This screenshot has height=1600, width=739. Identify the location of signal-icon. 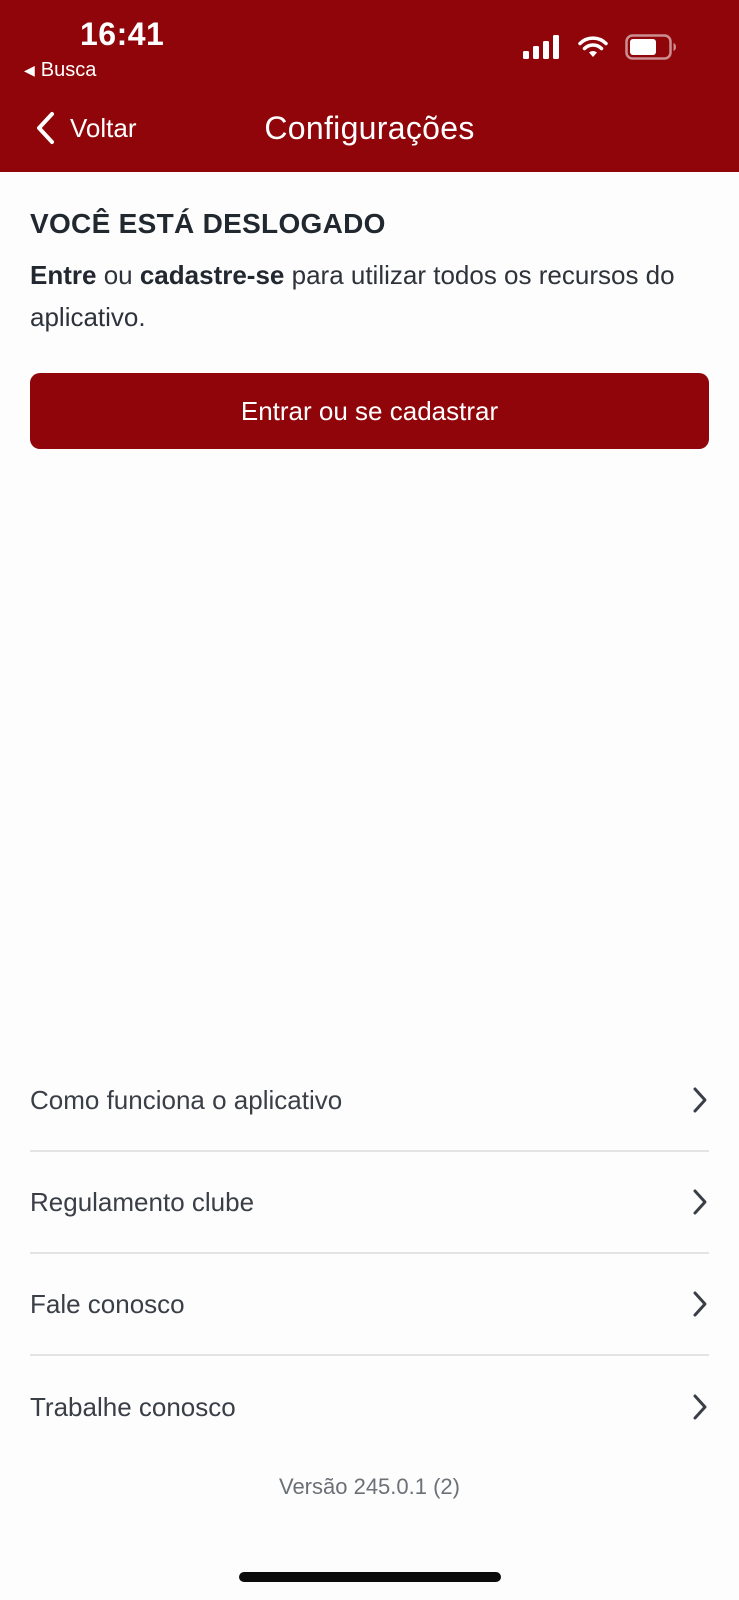
(541, 47).